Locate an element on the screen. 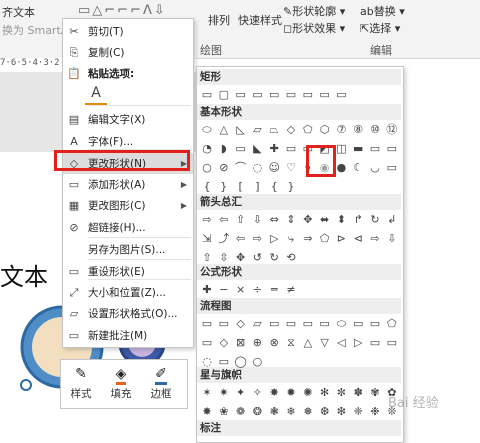 Image resolution: width=480 pixels, height=443 pixels. shape-option-1-2: ◺ is located at coordinates (241, 129).